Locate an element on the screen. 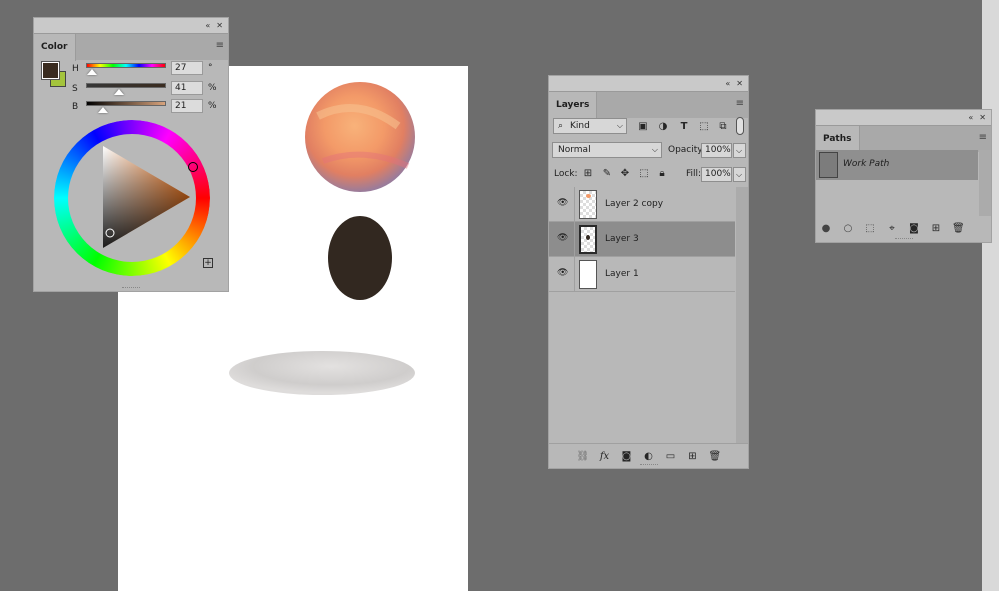 The width and height of the screenshot is (999, 591). path-row: Work Path is located at coordinates (897, 165).